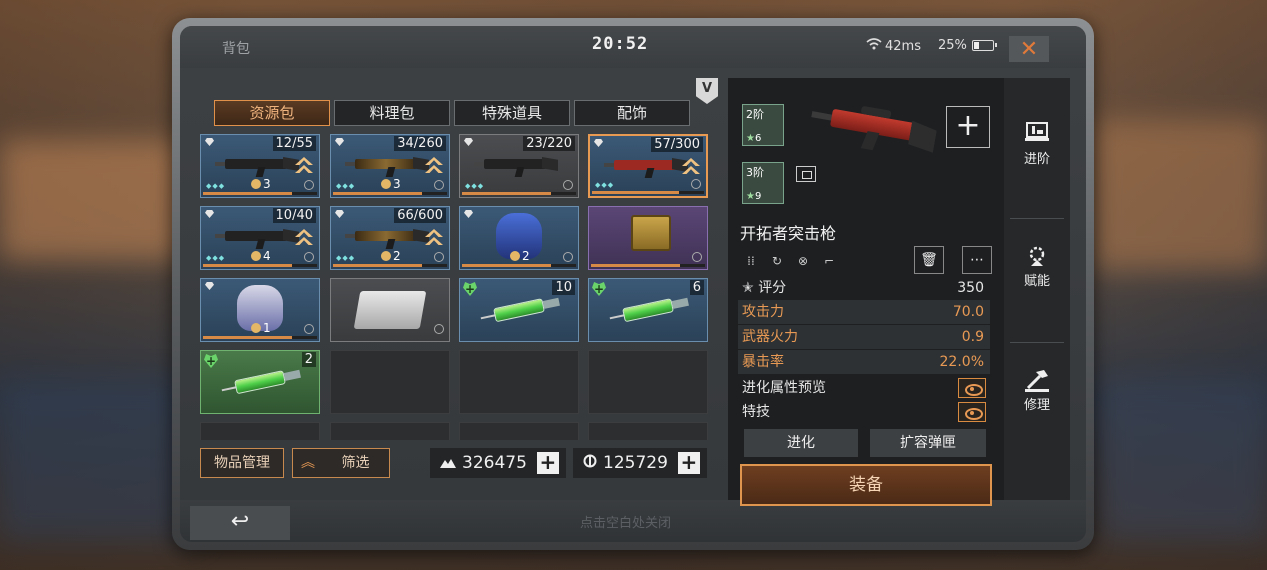 The image size is (1267, 570). Describe the element at coordinates (1037, 393) in the screenshot. I see `repair-button: 修理` at that location.